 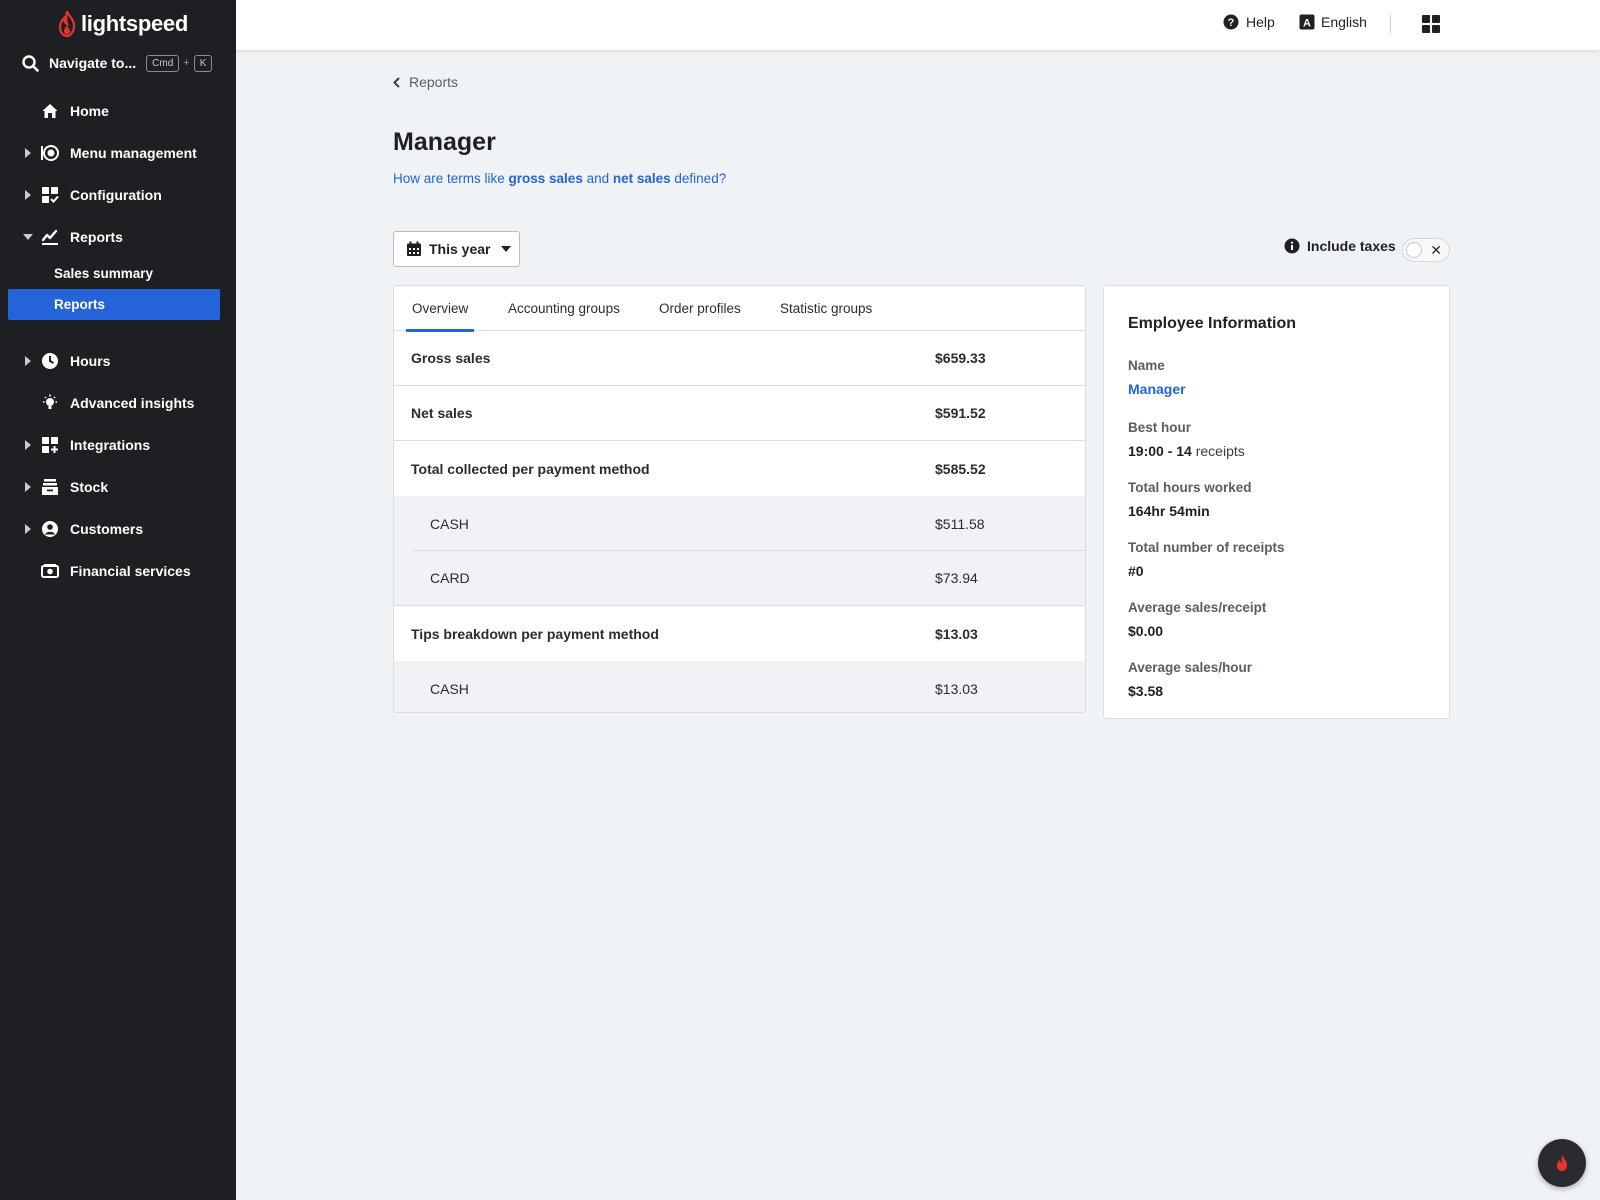 I want to click on sidebar-subitem-sales-summary: Sales summary, so click(x=118, y=273).